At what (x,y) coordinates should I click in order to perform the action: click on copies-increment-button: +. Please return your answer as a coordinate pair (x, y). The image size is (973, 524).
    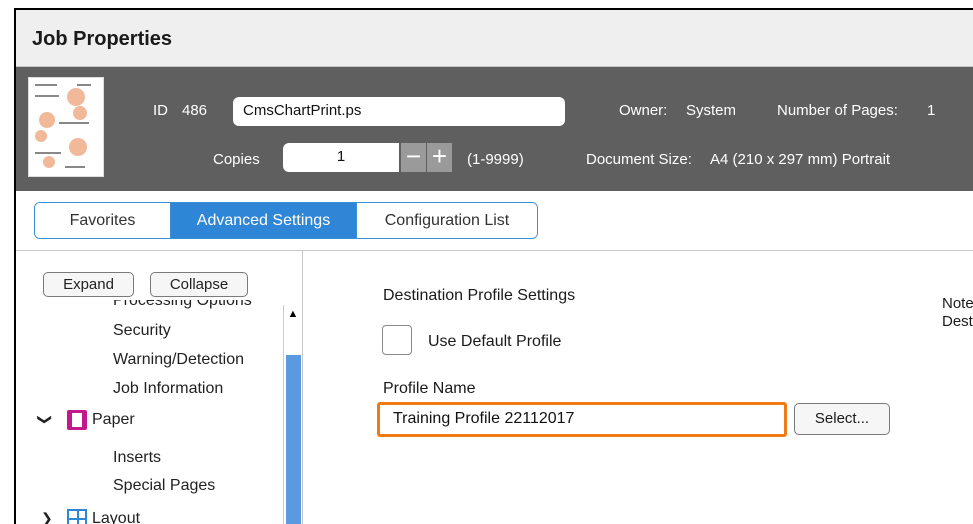
    Looking at the image, I should click on (439, 157).